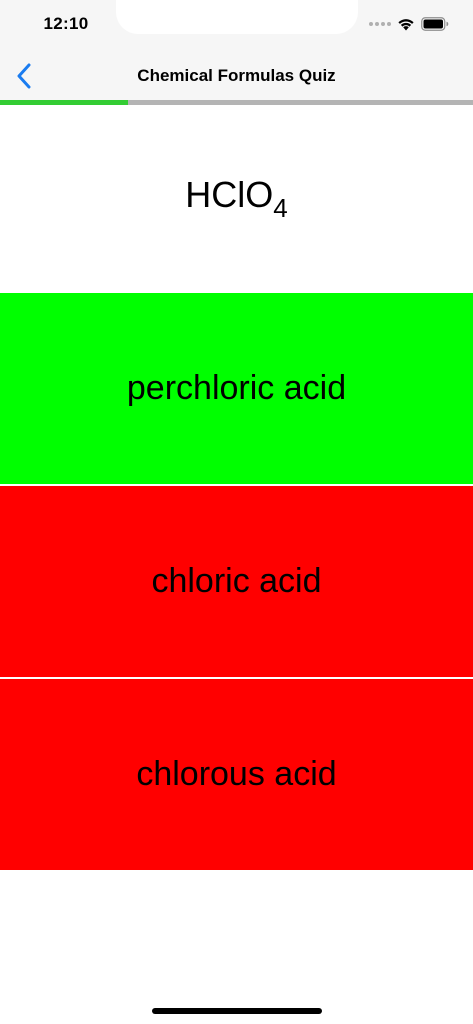 The width and height of the screenshot is (473, 1024). I want to click on navigation-bar: Chemical Formulas Quiz, so click(236, 76).